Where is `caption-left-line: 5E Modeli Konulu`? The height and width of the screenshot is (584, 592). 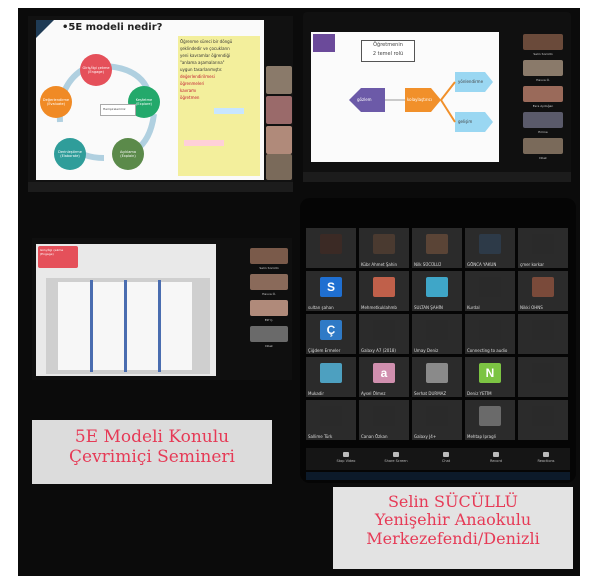
caption-left-line: 5E Modeli Konulu is located at coordinates (152, 437).